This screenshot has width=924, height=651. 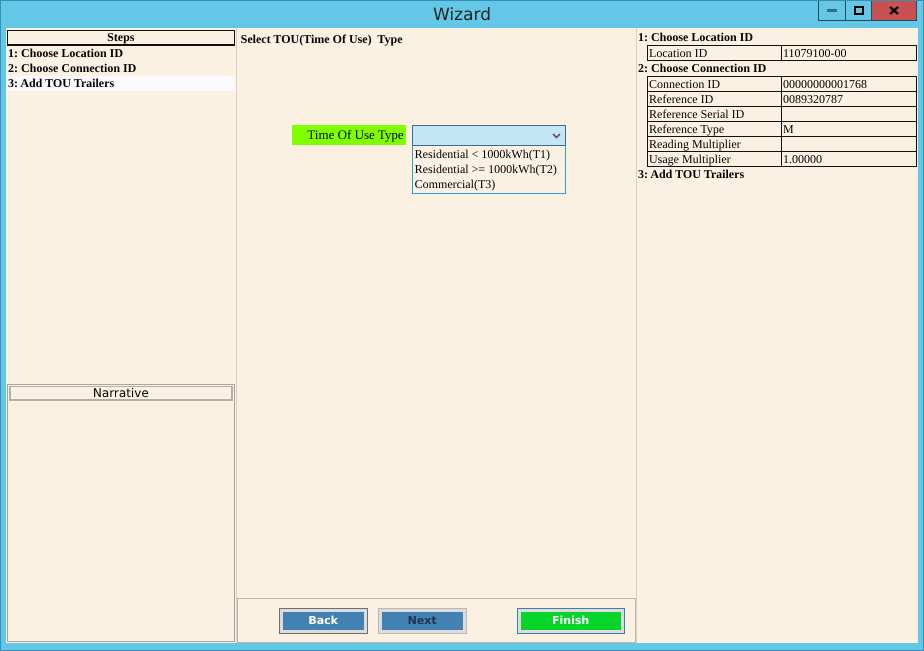 I want to click on page-heading: Select TOU(Time Of Use) Type, so click(x=322, y=39).